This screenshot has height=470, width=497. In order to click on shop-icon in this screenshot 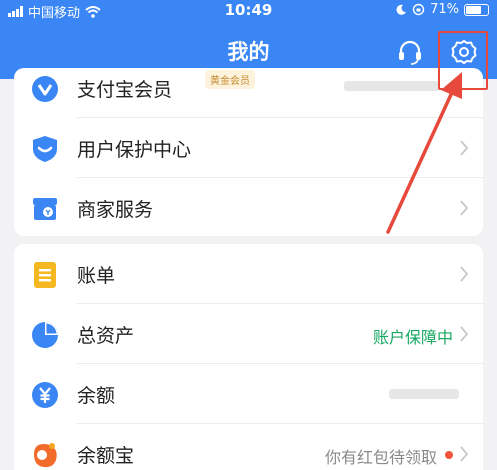, I will do `click(45, 209)`.